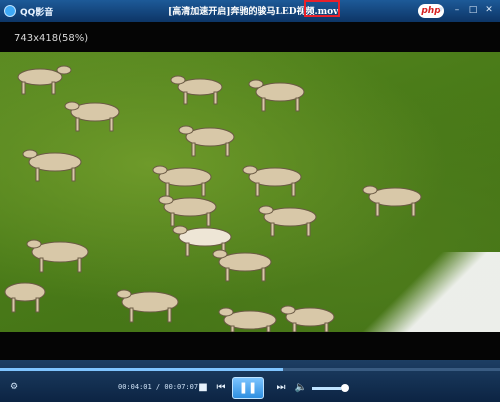 Image resolution: width=500 pixels, height=402 pixels. I want to click on close-icon: ✕, so click(489, 10).